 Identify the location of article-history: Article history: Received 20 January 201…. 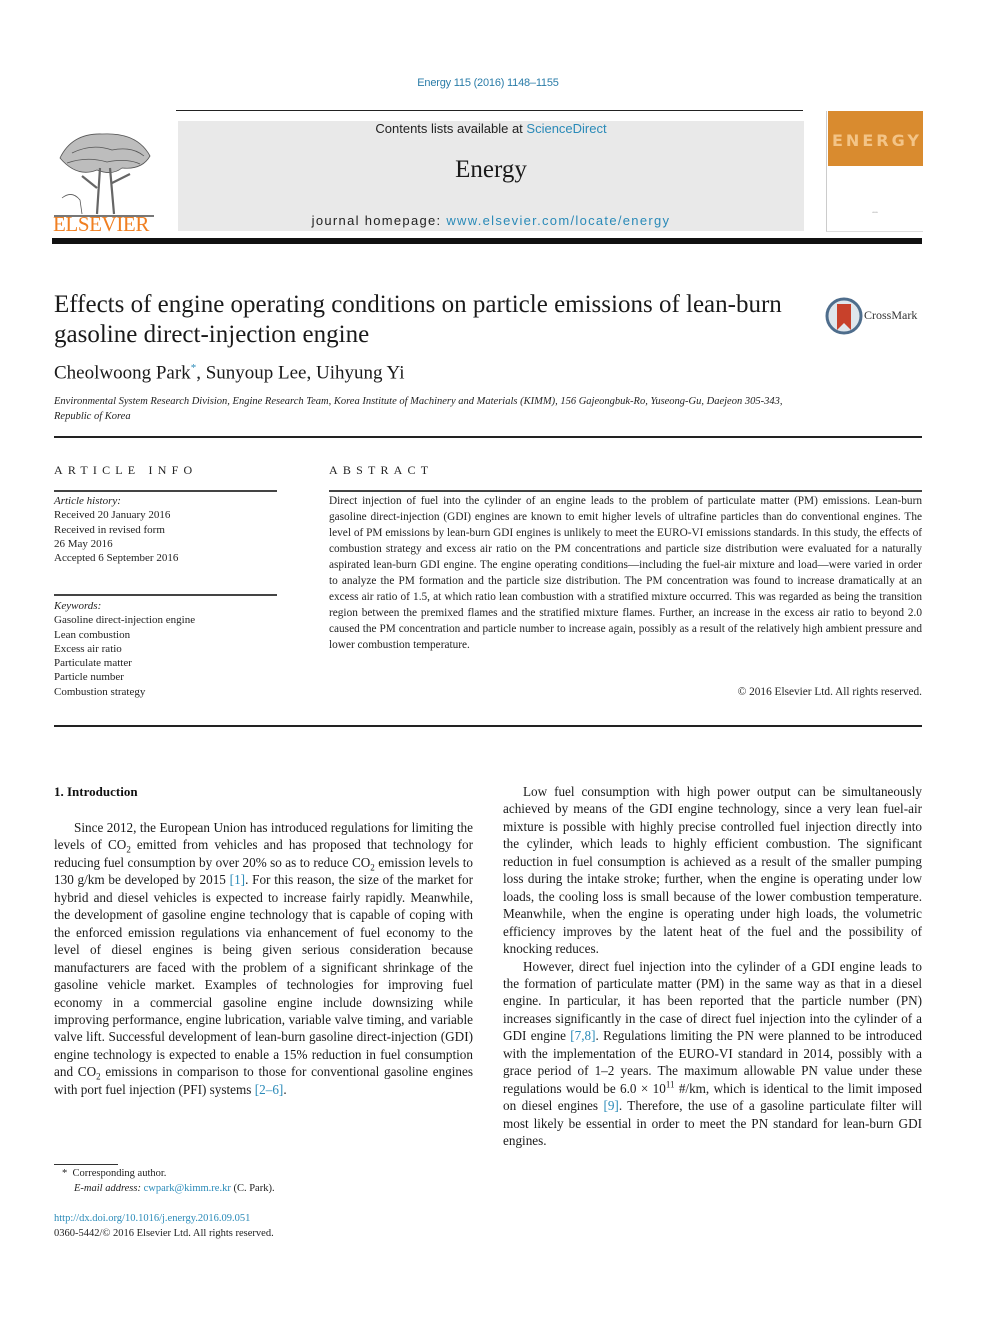
(116, 529).